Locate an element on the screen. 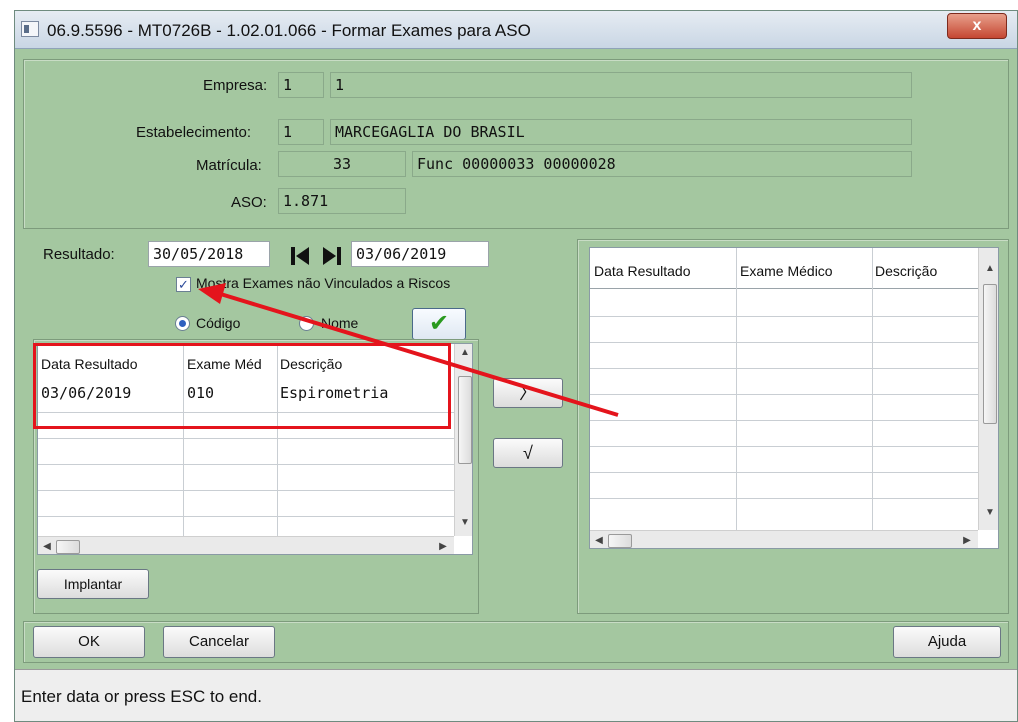 This screenshot has height=722, width=1018. mostra-exames-label: Mostra Exames não Vinculados a Riscos is located at coordinates (323, 283).